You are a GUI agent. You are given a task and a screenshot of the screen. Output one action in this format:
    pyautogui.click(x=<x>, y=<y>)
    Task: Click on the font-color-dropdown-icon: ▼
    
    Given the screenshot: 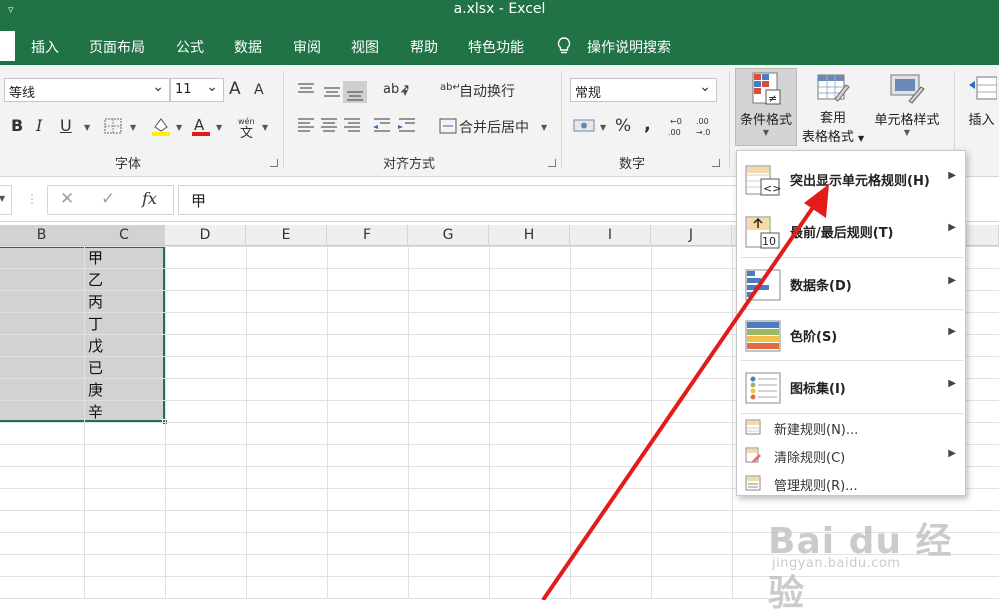 What is the action you would take?
    pyautogui.click(x=219, y=127)
    